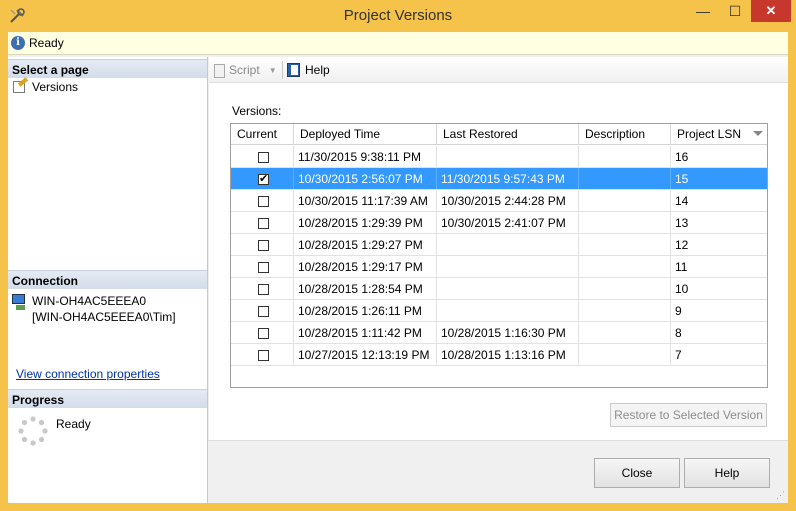  I want to click on minimize-button: —, so click(703, 11).